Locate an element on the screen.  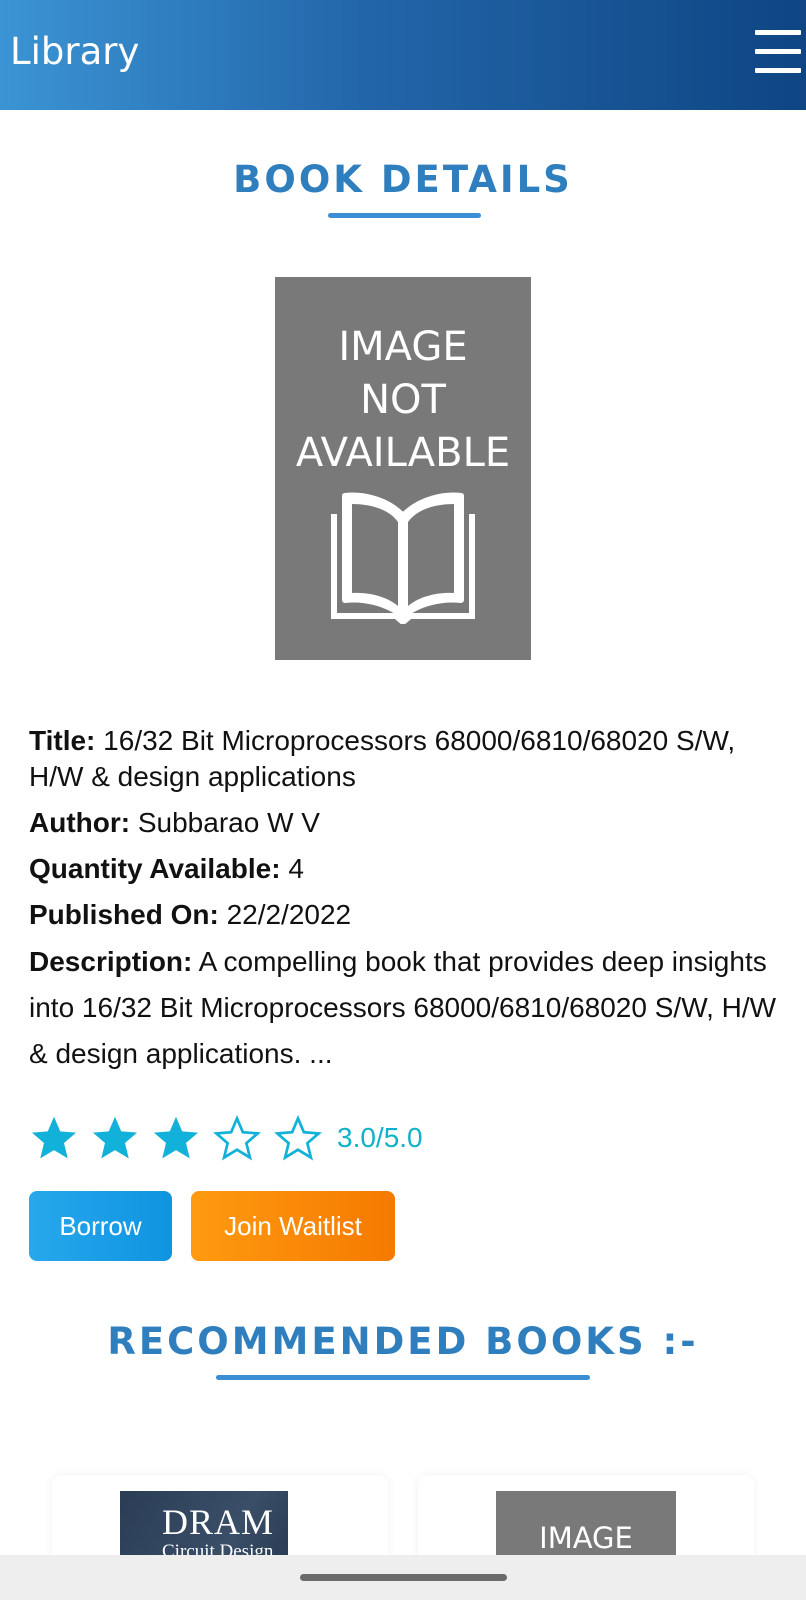
author-row: Author: Subbarao W V is located at coordinates (404, 823).